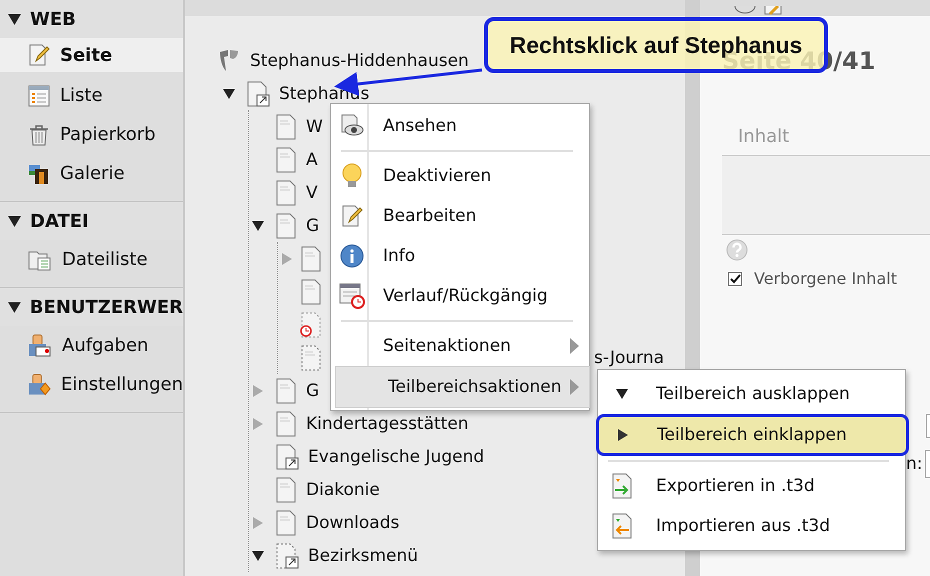  I want to click on menu-item: Info, so click(460, 256).